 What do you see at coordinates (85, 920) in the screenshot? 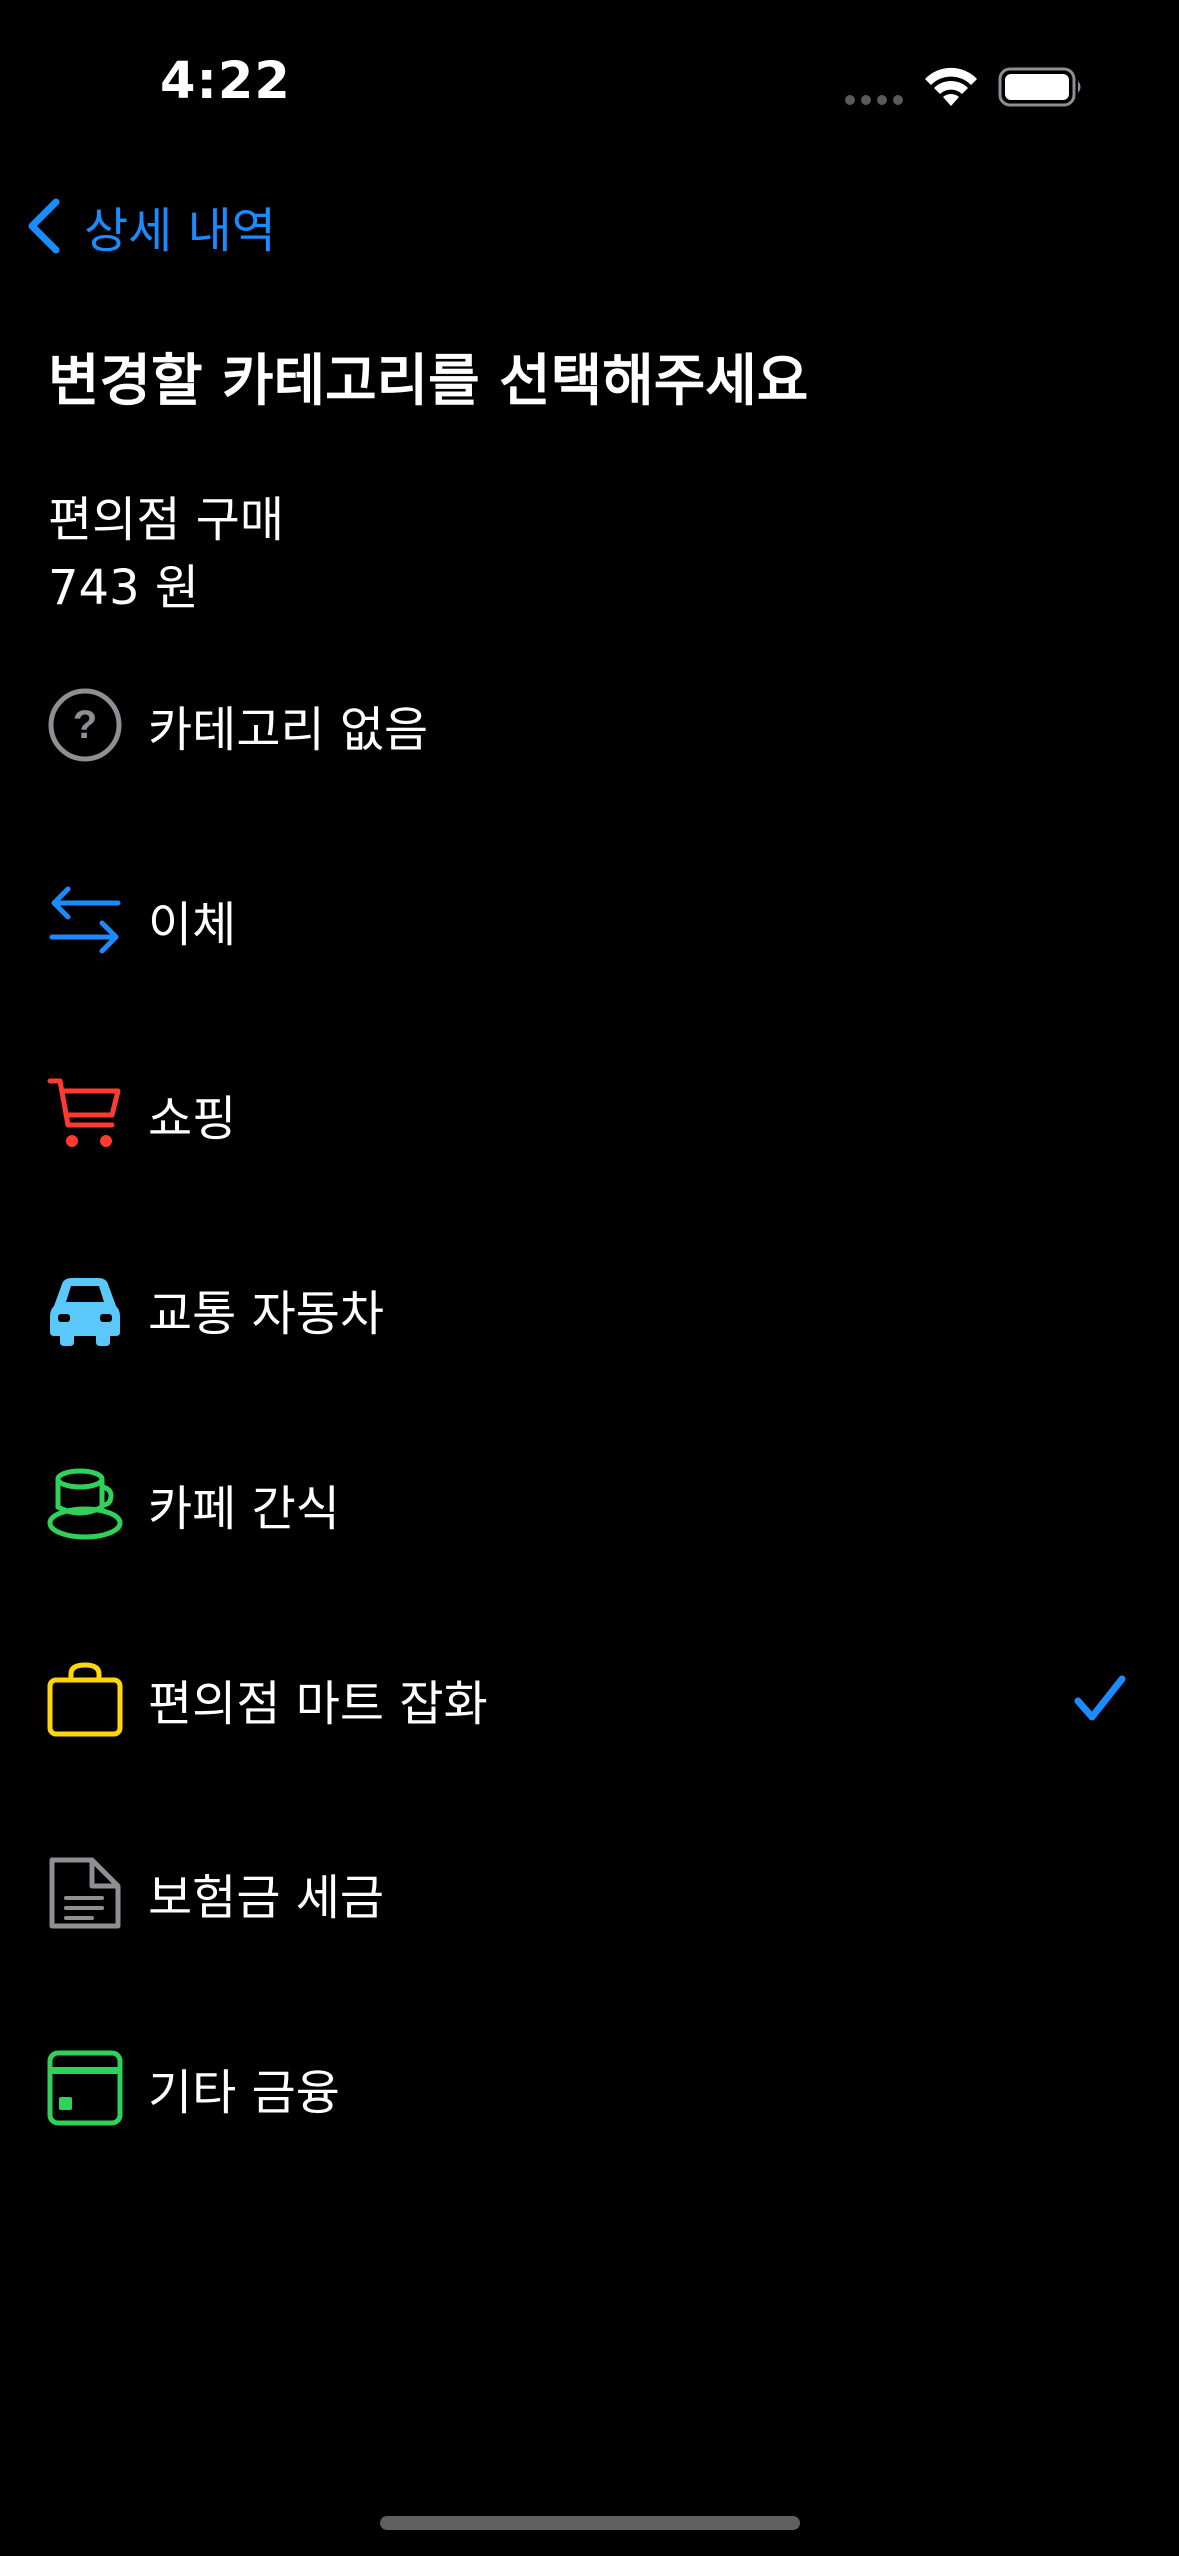
I see `transfer-arrows-icon` at bounding box center [85, 920].